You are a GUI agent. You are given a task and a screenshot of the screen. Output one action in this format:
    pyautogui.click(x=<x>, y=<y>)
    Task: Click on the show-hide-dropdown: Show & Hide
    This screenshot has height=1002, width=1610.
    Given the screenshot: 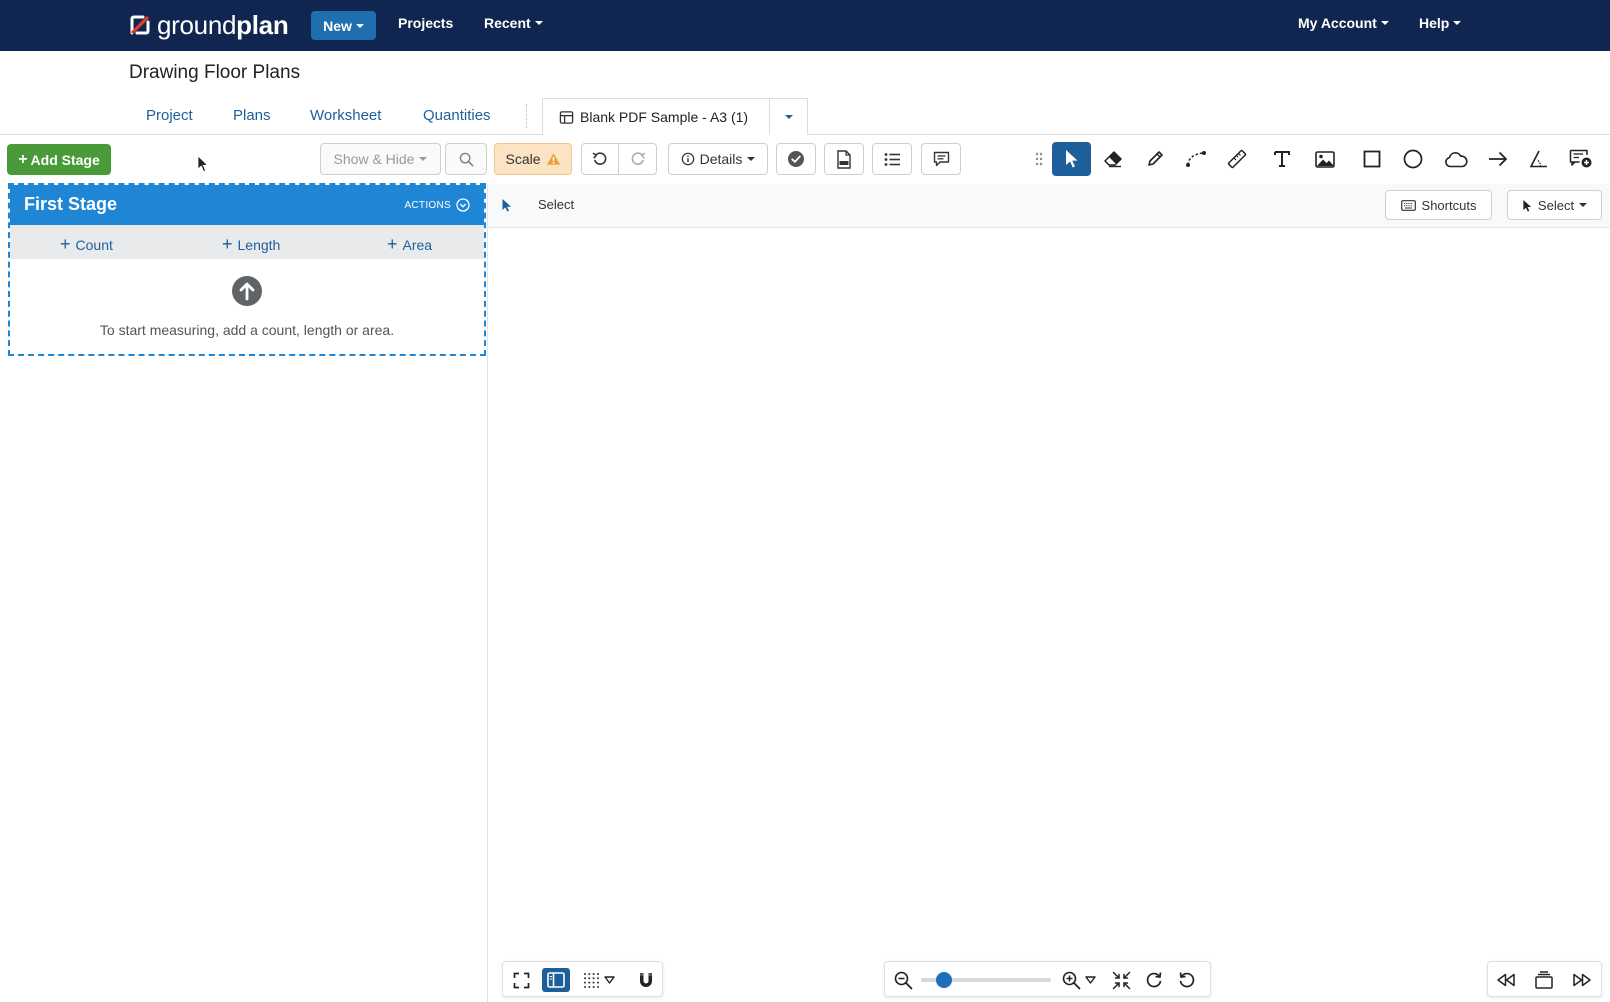 What is the action you would take?
    pyautogui.click(x=380, y=159)
    